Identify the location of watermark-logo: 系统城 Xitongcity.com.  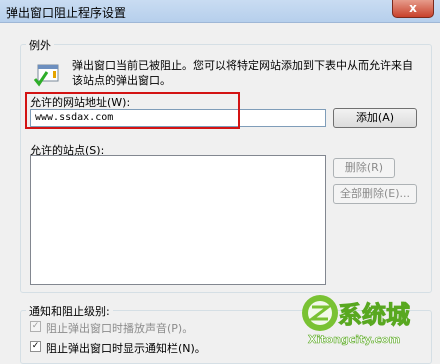
(356, 320).